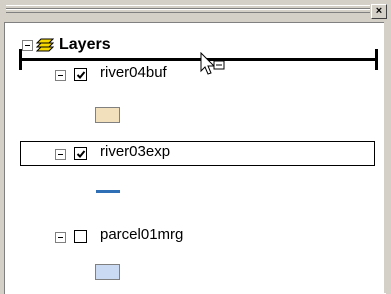 The image size is (391, 294). Describe the element at coordinates (108, 191) in the screenshot. I see `line-symbol` at that location.